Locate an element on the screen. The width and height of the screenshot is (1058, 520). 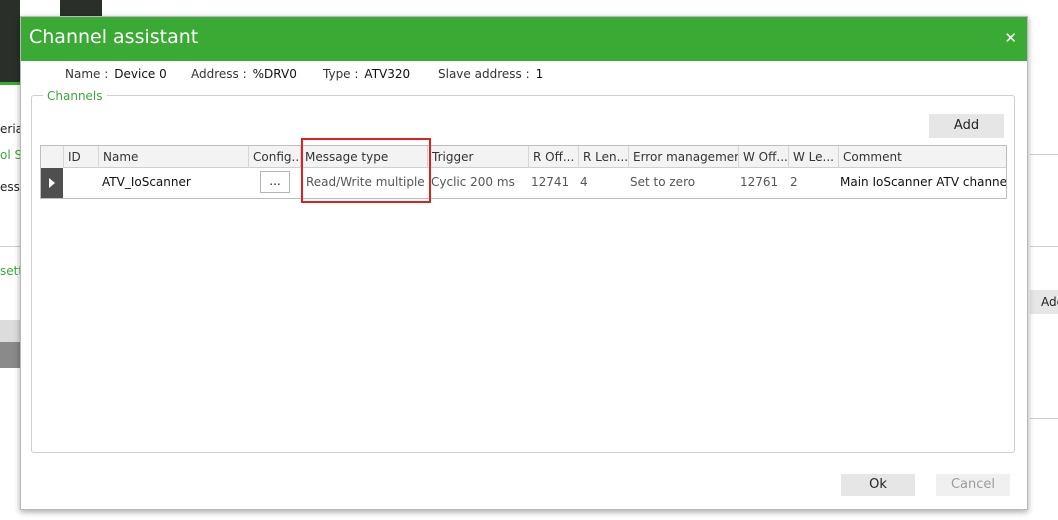
device-name-label: Name : is located at coordinates (87, 74).